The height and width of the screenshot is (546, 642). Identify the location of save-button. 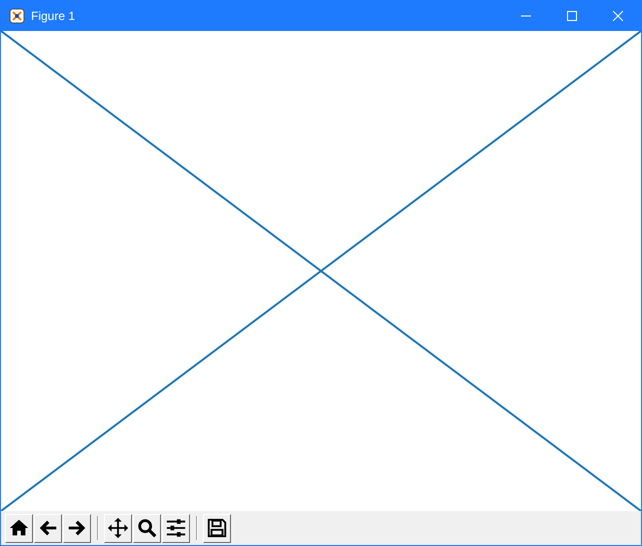
(217, 528).